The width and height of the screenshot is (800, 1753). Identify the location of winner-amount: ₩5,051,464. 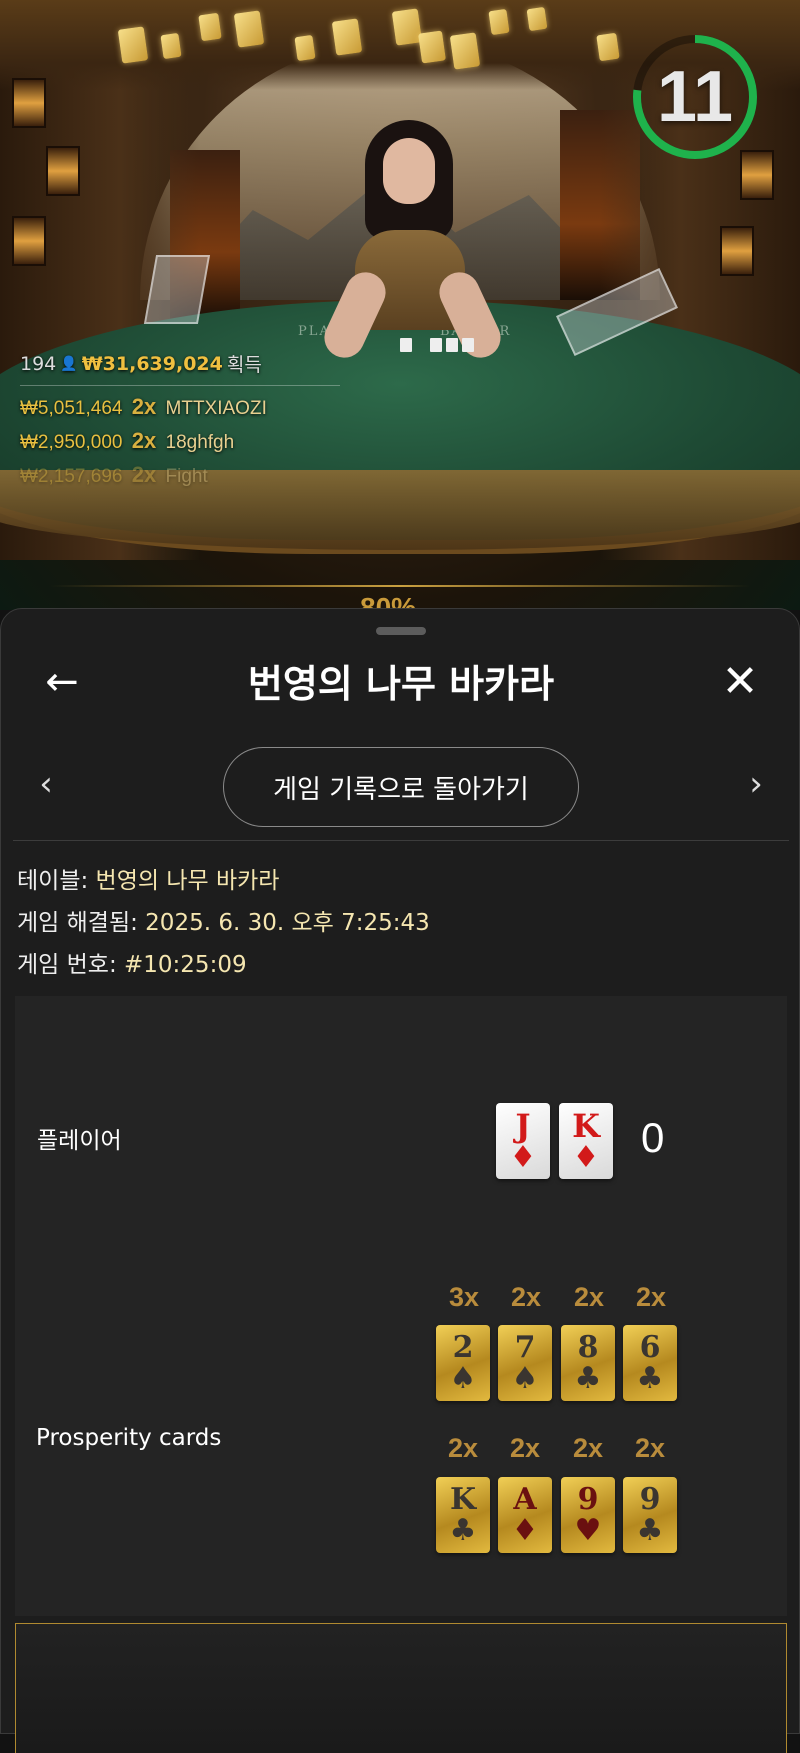
(71, 408).